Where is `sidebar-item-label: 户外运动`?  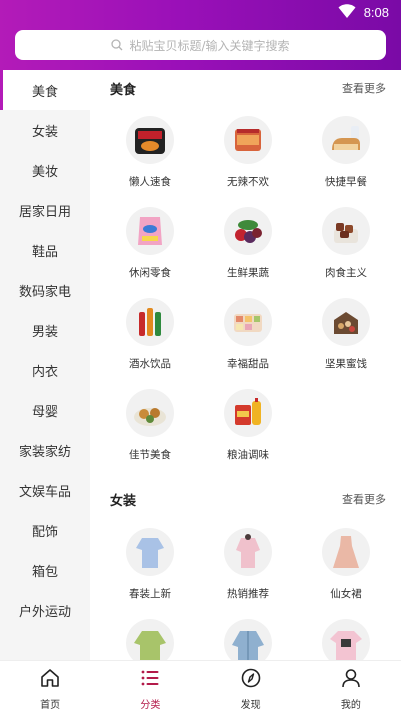 sidebar-item-label: 户外运动 is located at coordinates (44, 612).